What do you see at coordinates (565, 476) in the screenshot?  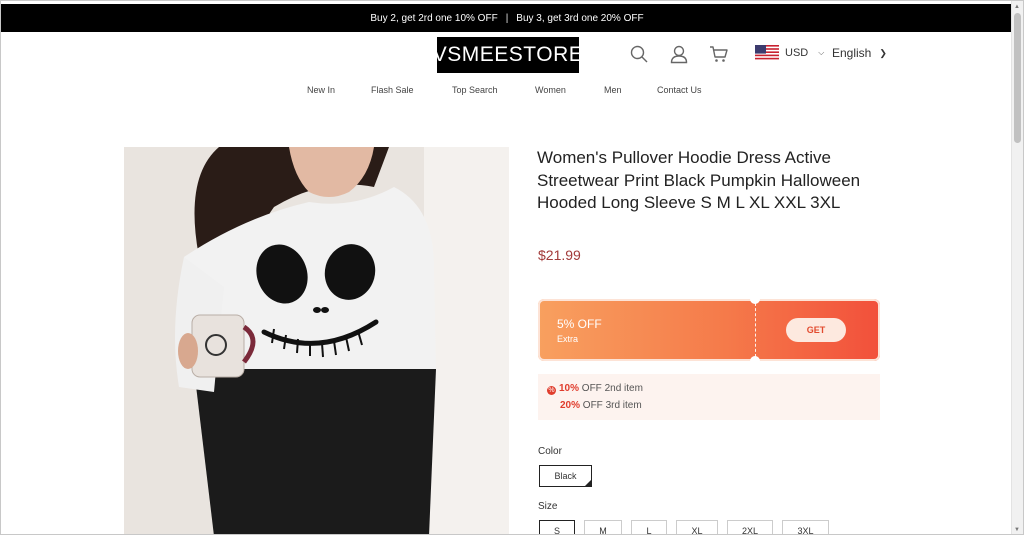 I see `color-option-black: Black` at bounding box center [565, 476].